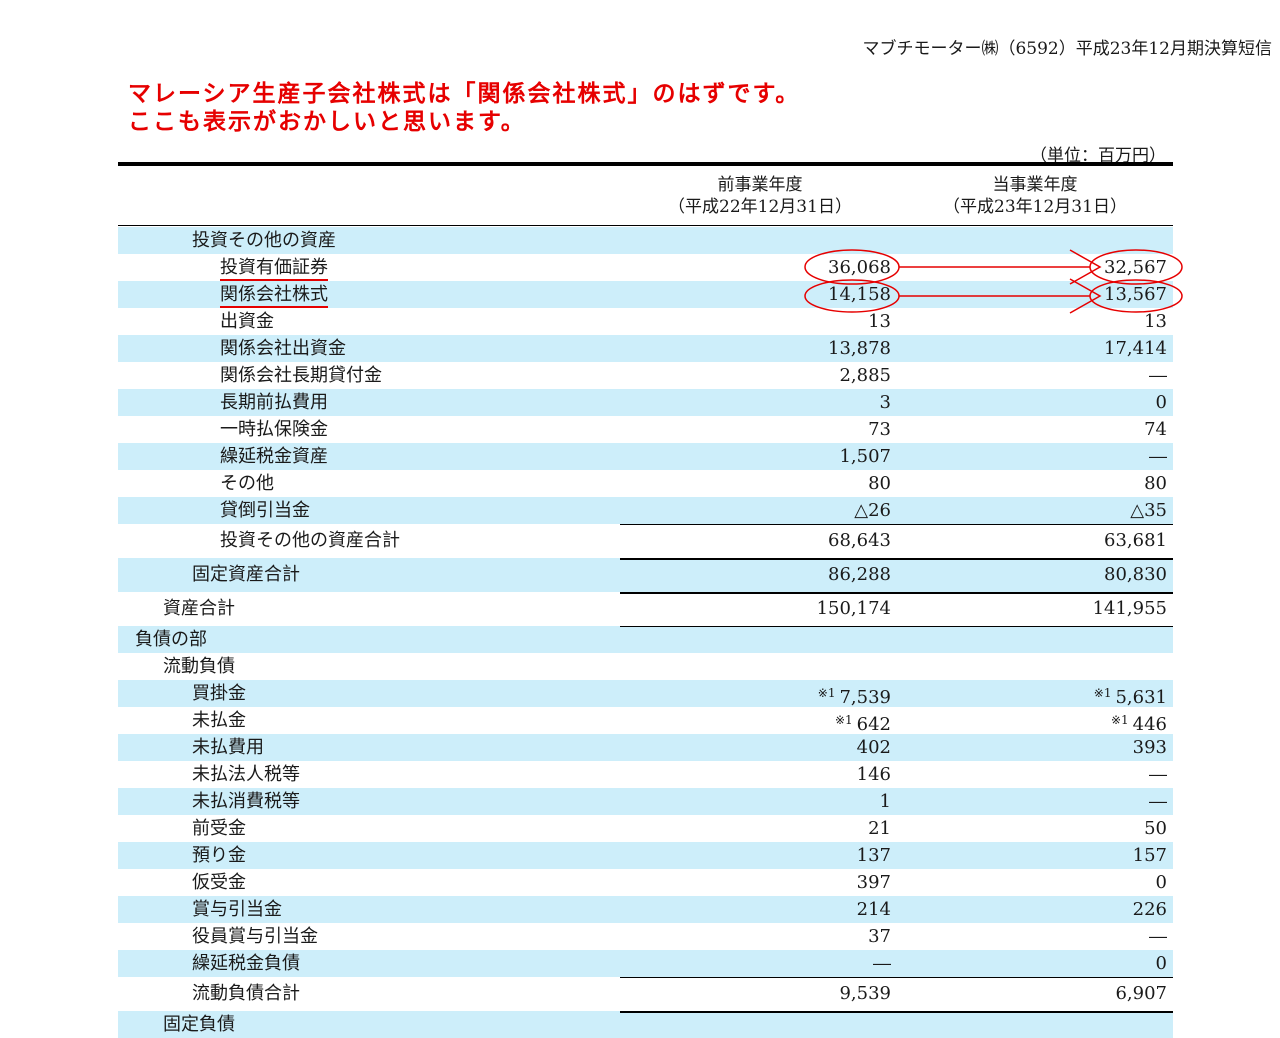 This screenshot has width=1280, height=1038. Describe the element at coordinates (645, 483) in the screenshot. I see `table-row: その他 80 80` at that location.